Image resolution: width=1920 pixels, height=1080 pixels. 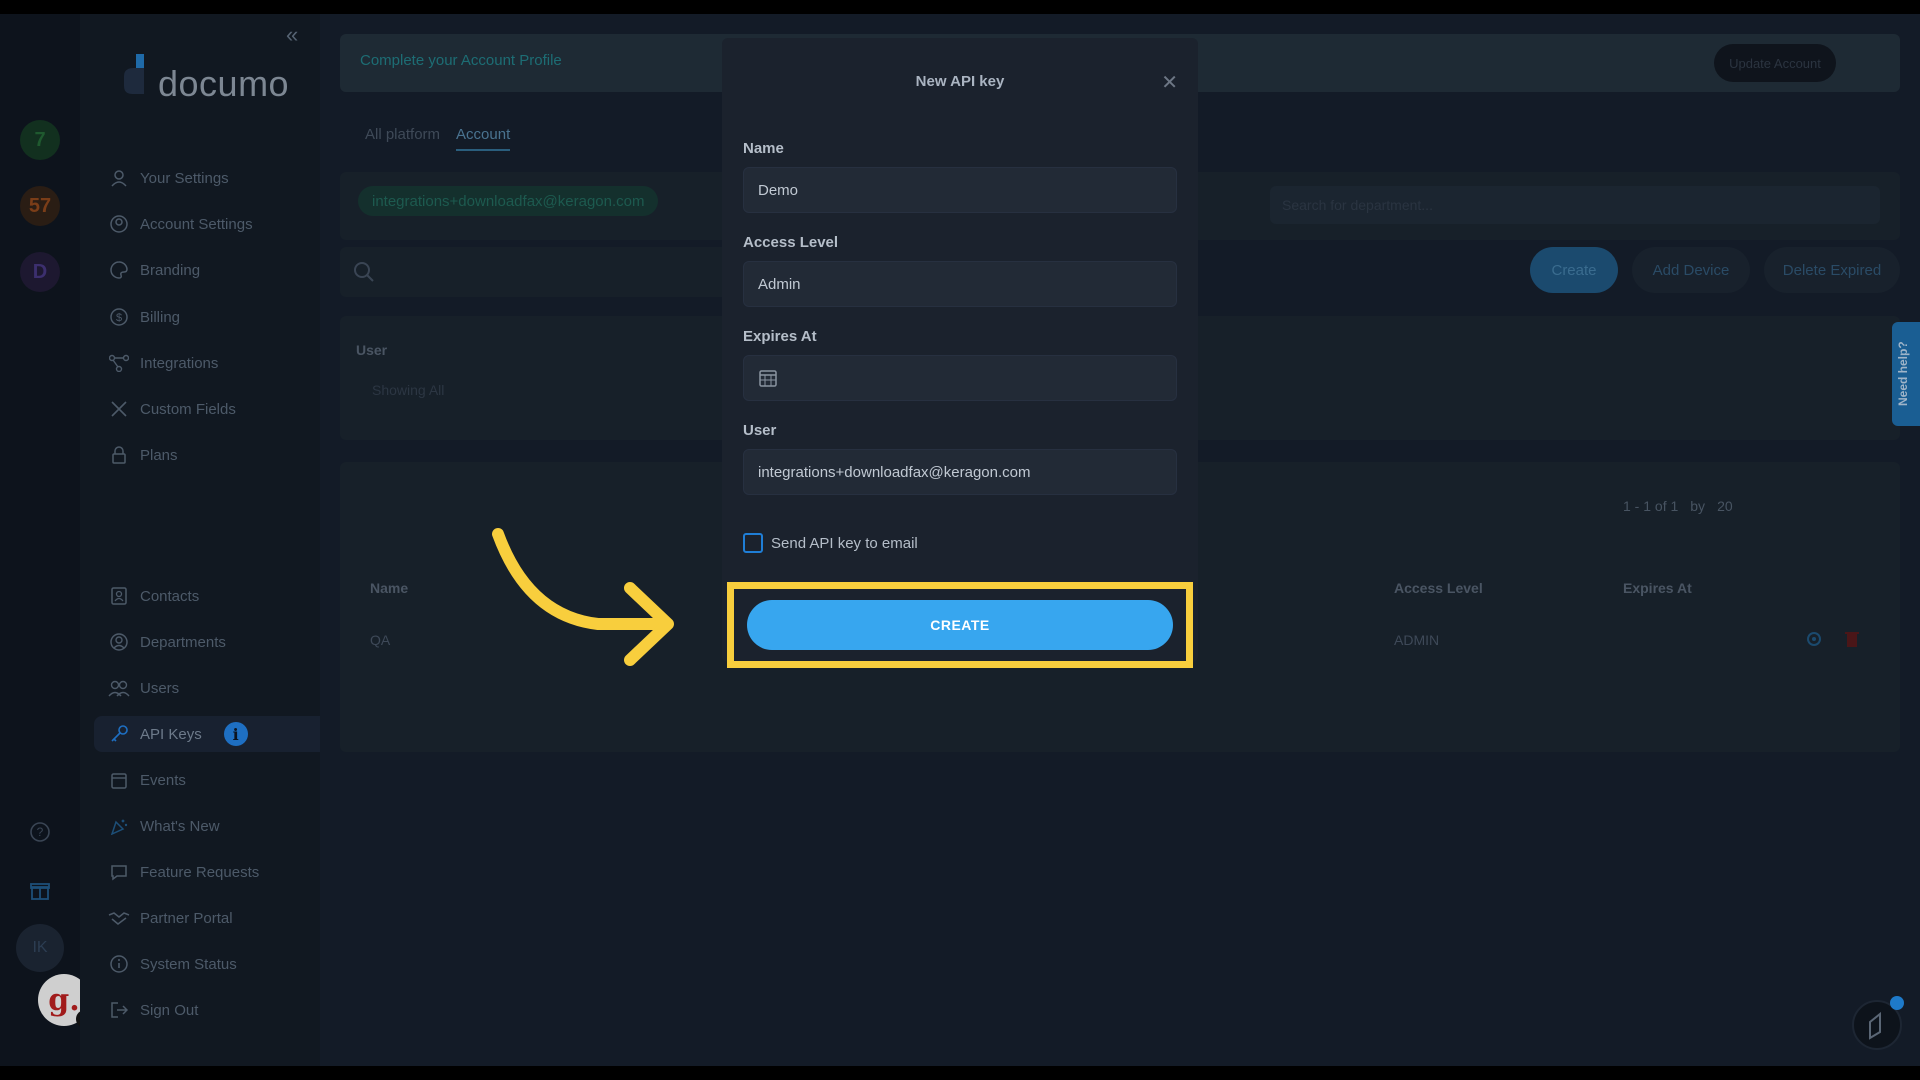 What do you see at coordinates (213, 317) in the screenshot?
I see `sidebar-item-billing: $ Billing` at bounding box center [213, 317].